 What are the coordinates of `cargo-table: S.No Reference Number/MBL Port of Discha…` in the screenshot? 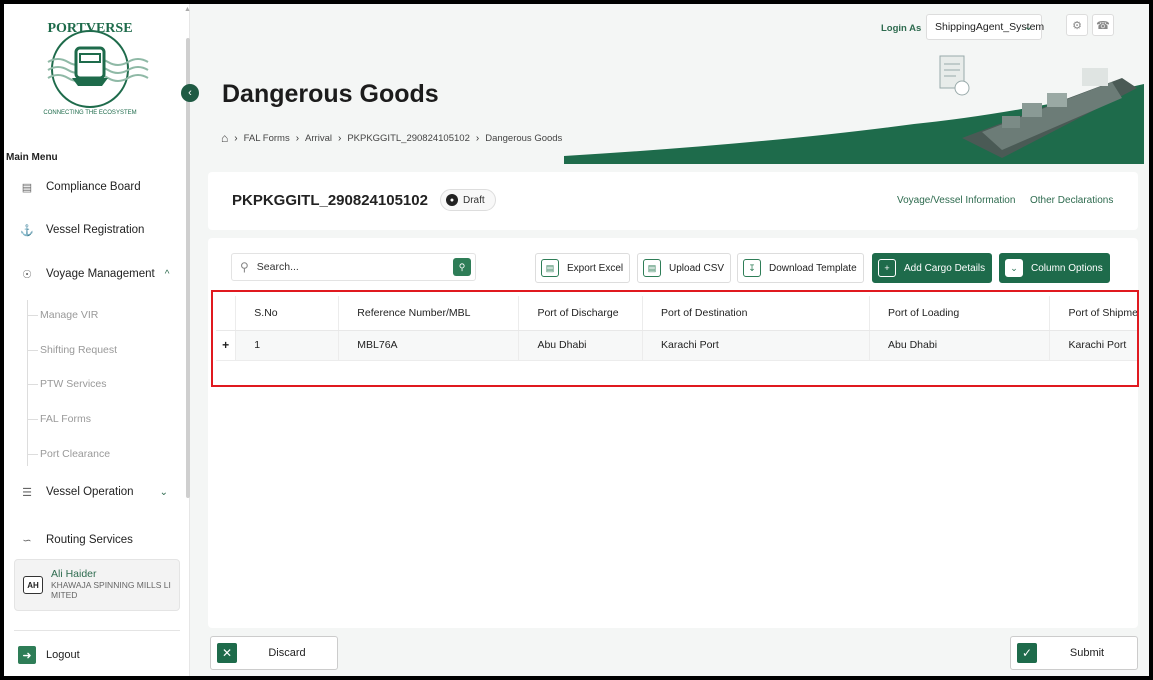 It's located at (677, 328).